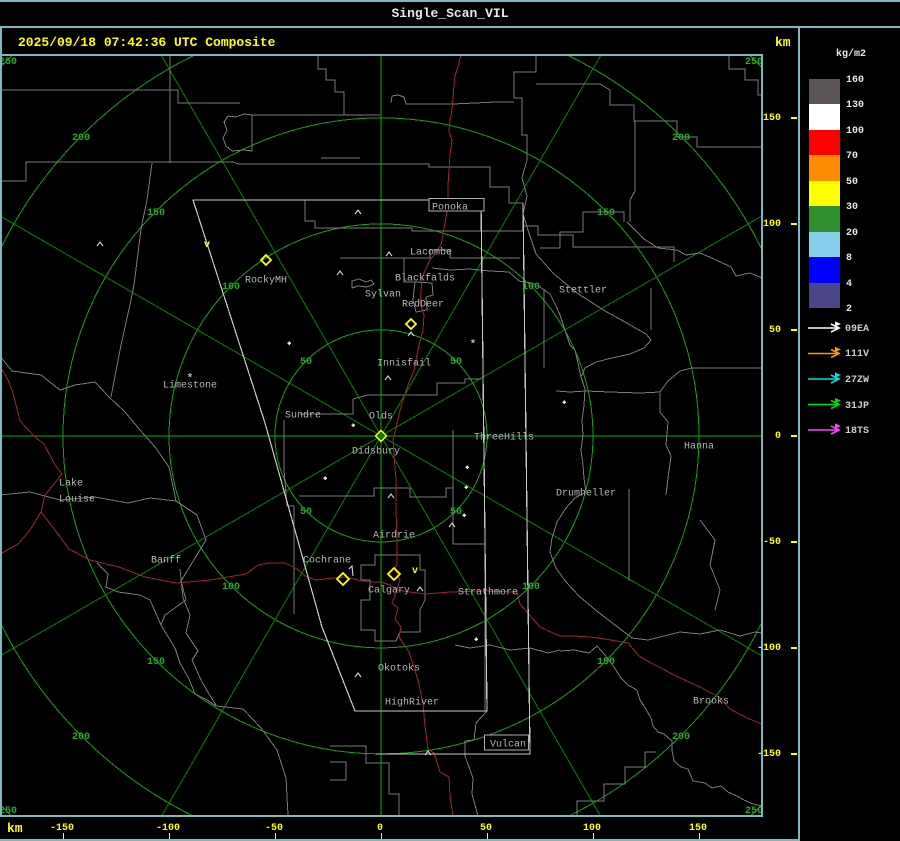 The image size is (900, 841). I want to click on svg-text: Louise, so click(77, 500).